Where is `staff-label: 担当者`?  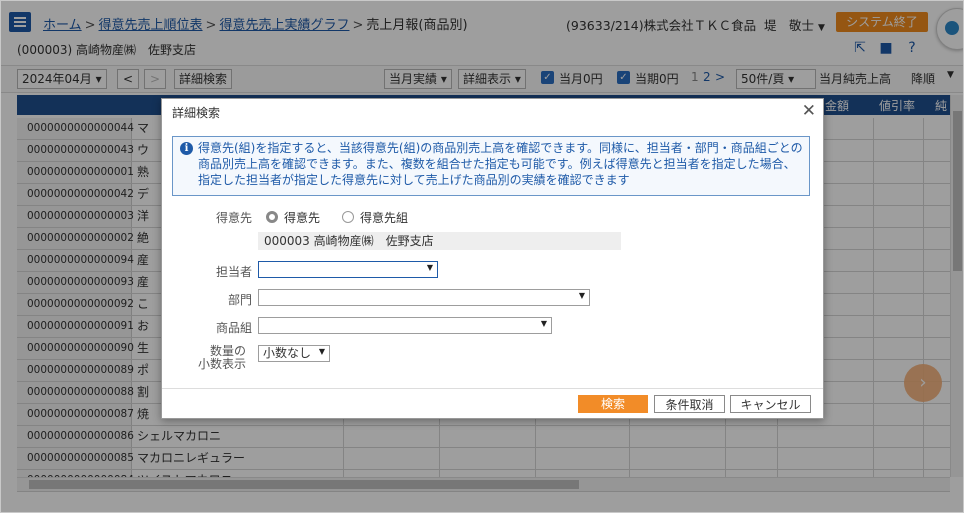 staff-label: 担当者 is located at coordinates (233, 272).